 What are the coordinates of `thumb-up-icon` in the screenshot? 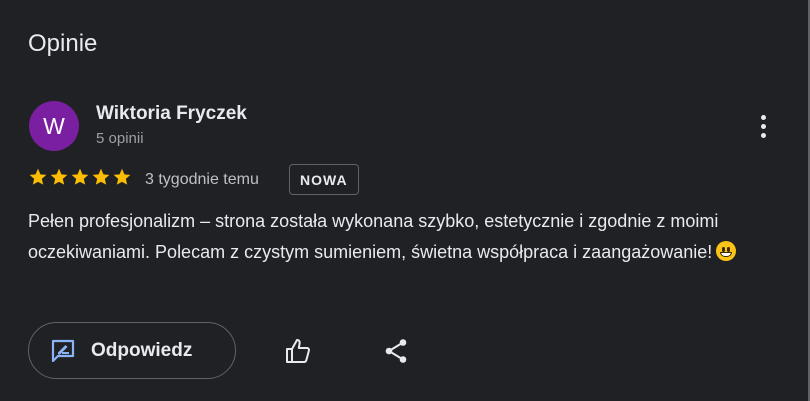 It's located at (298, 351).